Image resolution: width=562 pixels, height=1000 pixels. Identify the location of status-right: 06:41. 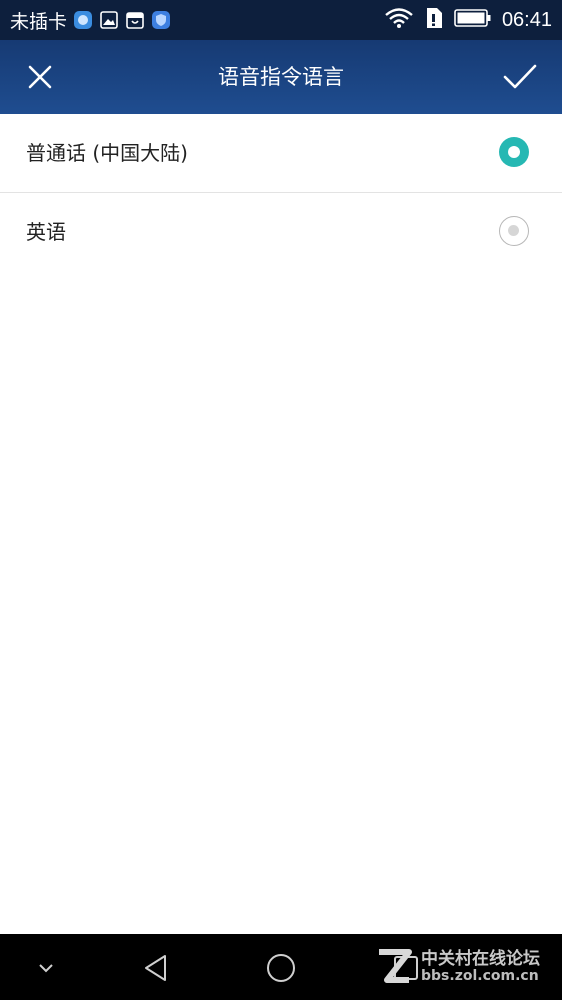
(468, 20).